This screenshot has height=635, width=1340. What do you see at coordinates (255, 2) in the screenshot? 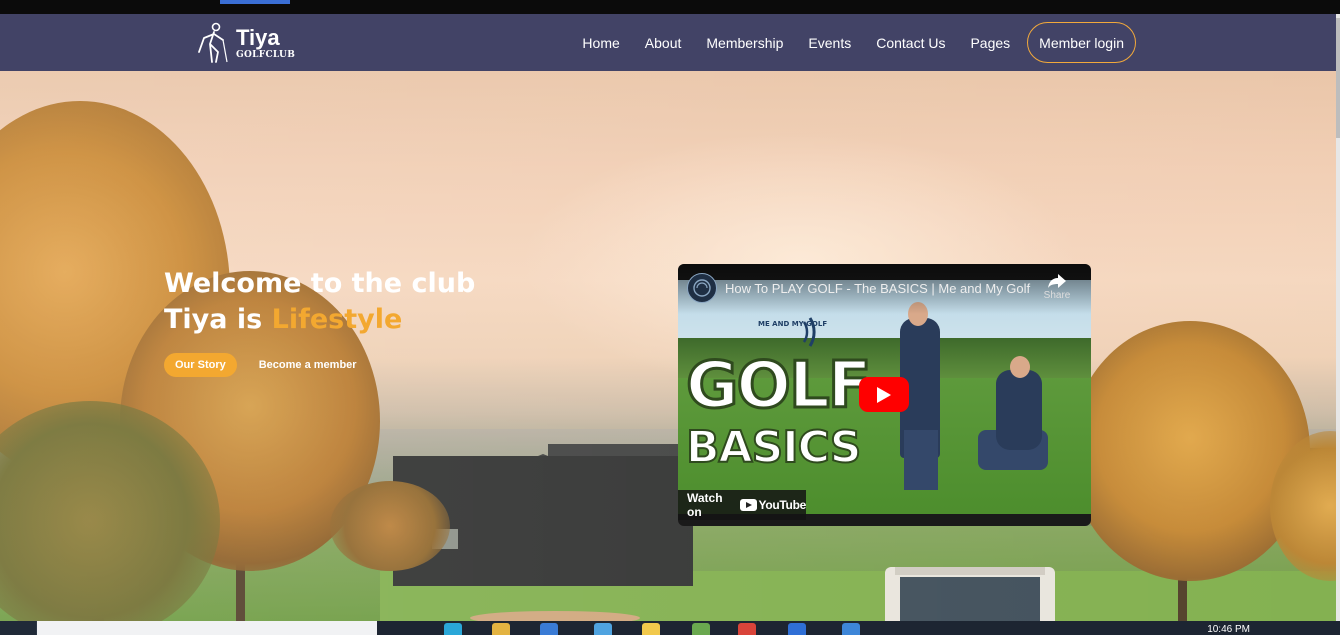
I see `browser-tab-indicator` at bounding box center [255, 2].